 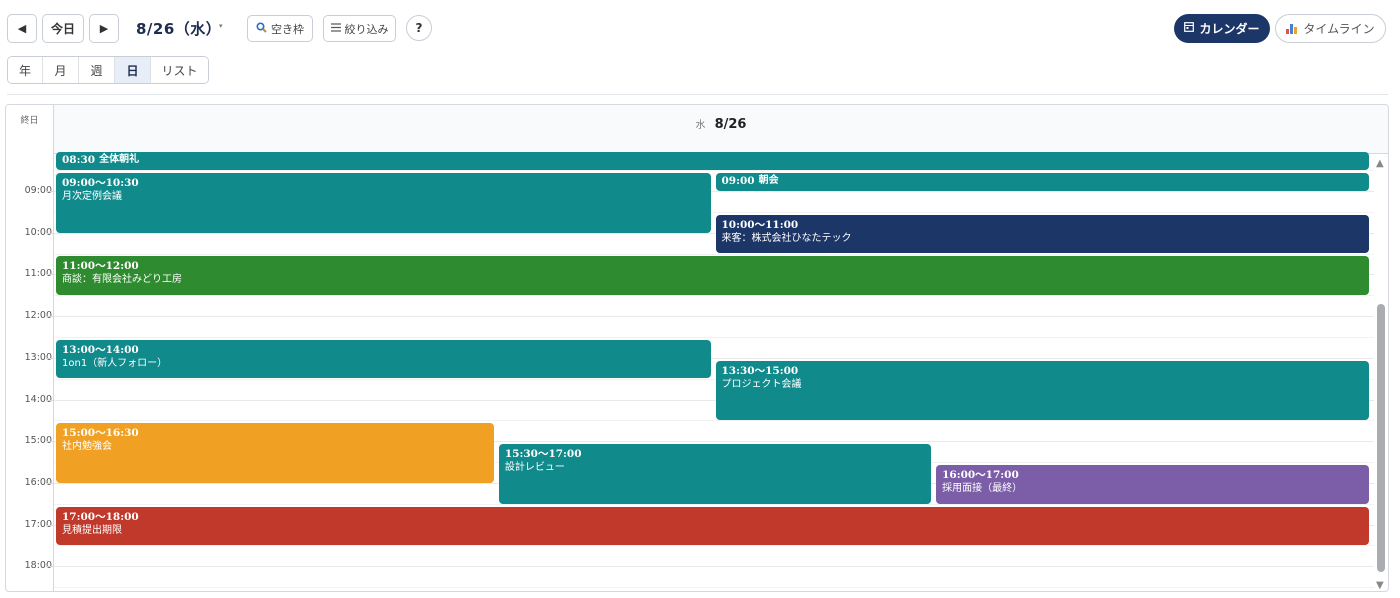 I want to click on calendar-view-toggle: カレンダー, so click(x=1222, y=28).